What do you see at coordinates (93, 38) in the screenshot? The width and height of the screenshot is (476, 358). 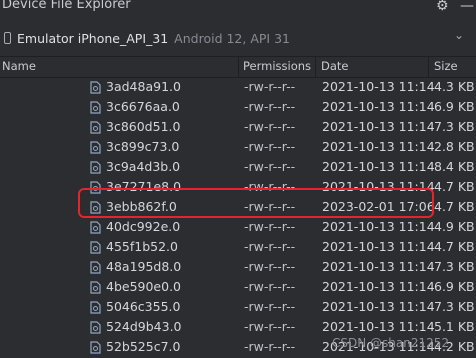 I see `device-name: Emulator iPhone_API_31` at bounding box center [93, 38].